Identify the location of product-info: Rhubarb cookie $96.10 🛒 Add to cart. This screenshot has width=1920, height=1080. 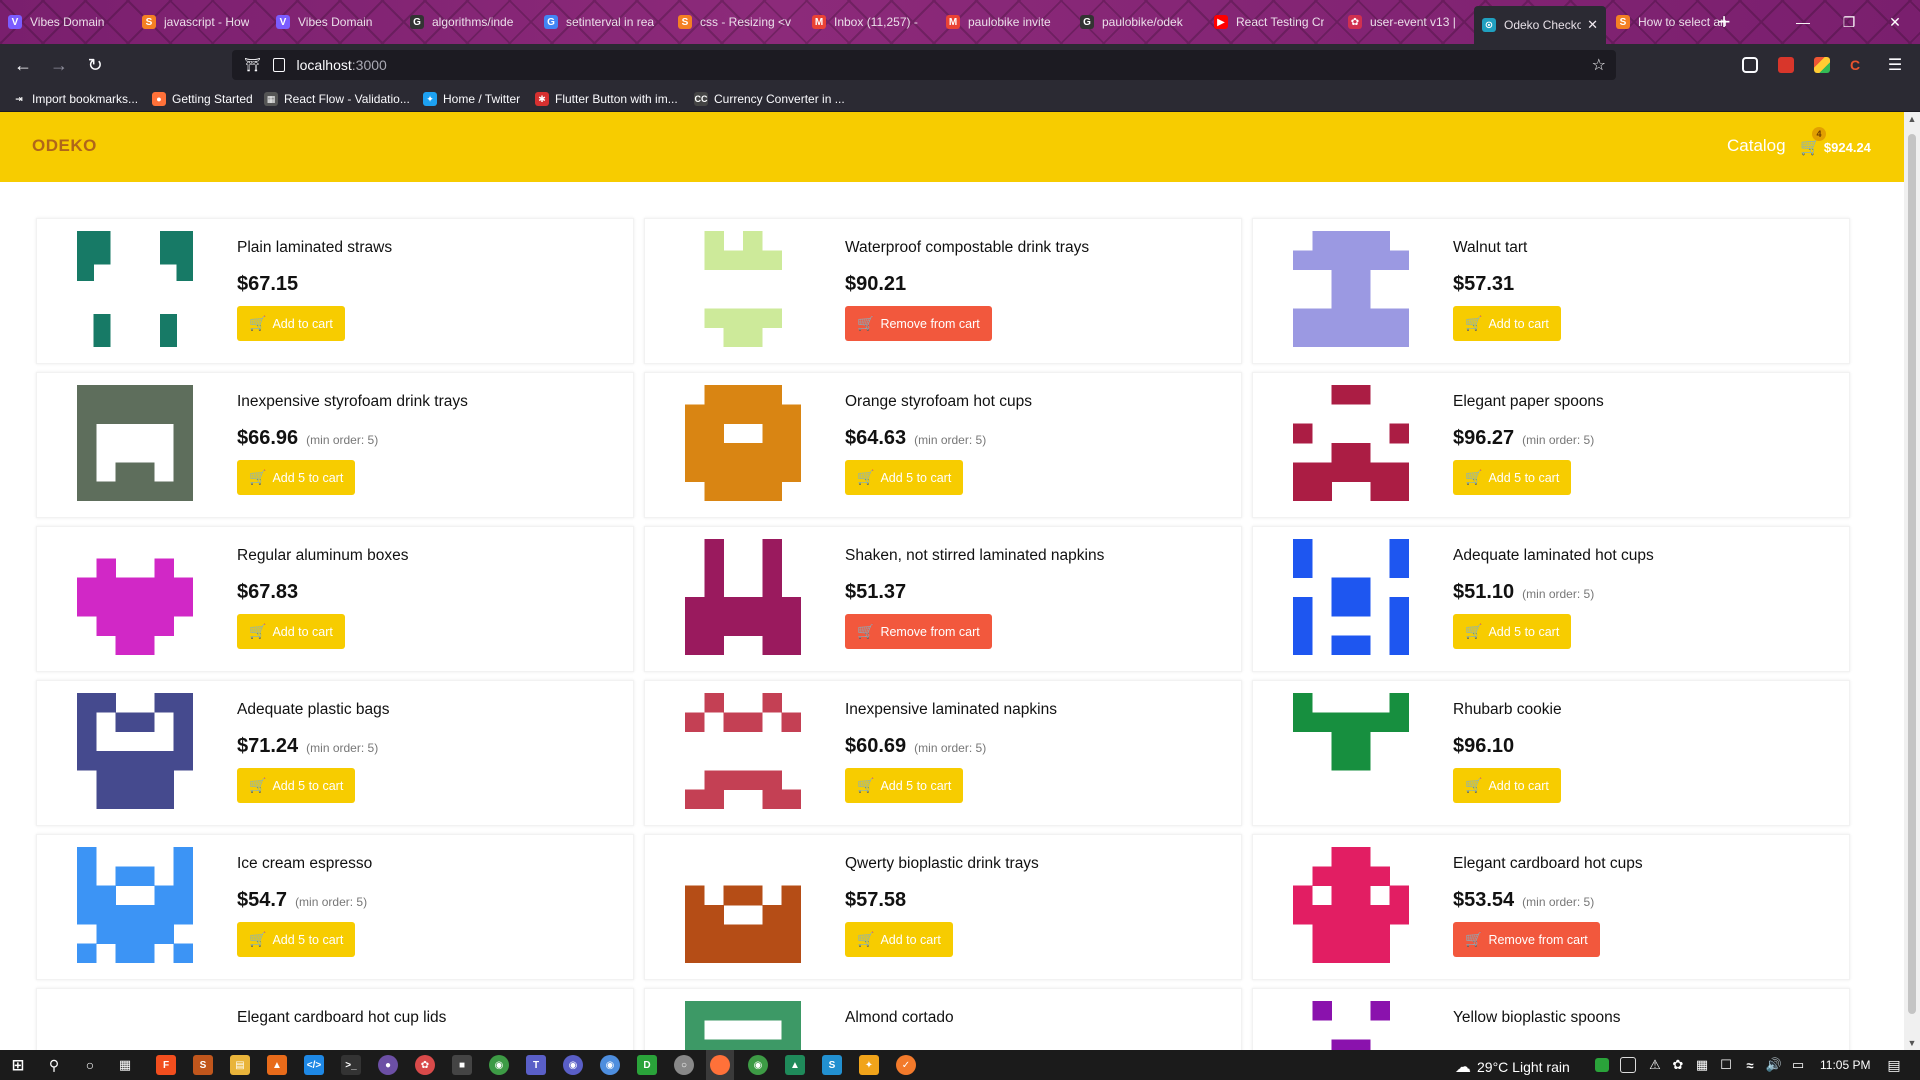
(1507, 751).